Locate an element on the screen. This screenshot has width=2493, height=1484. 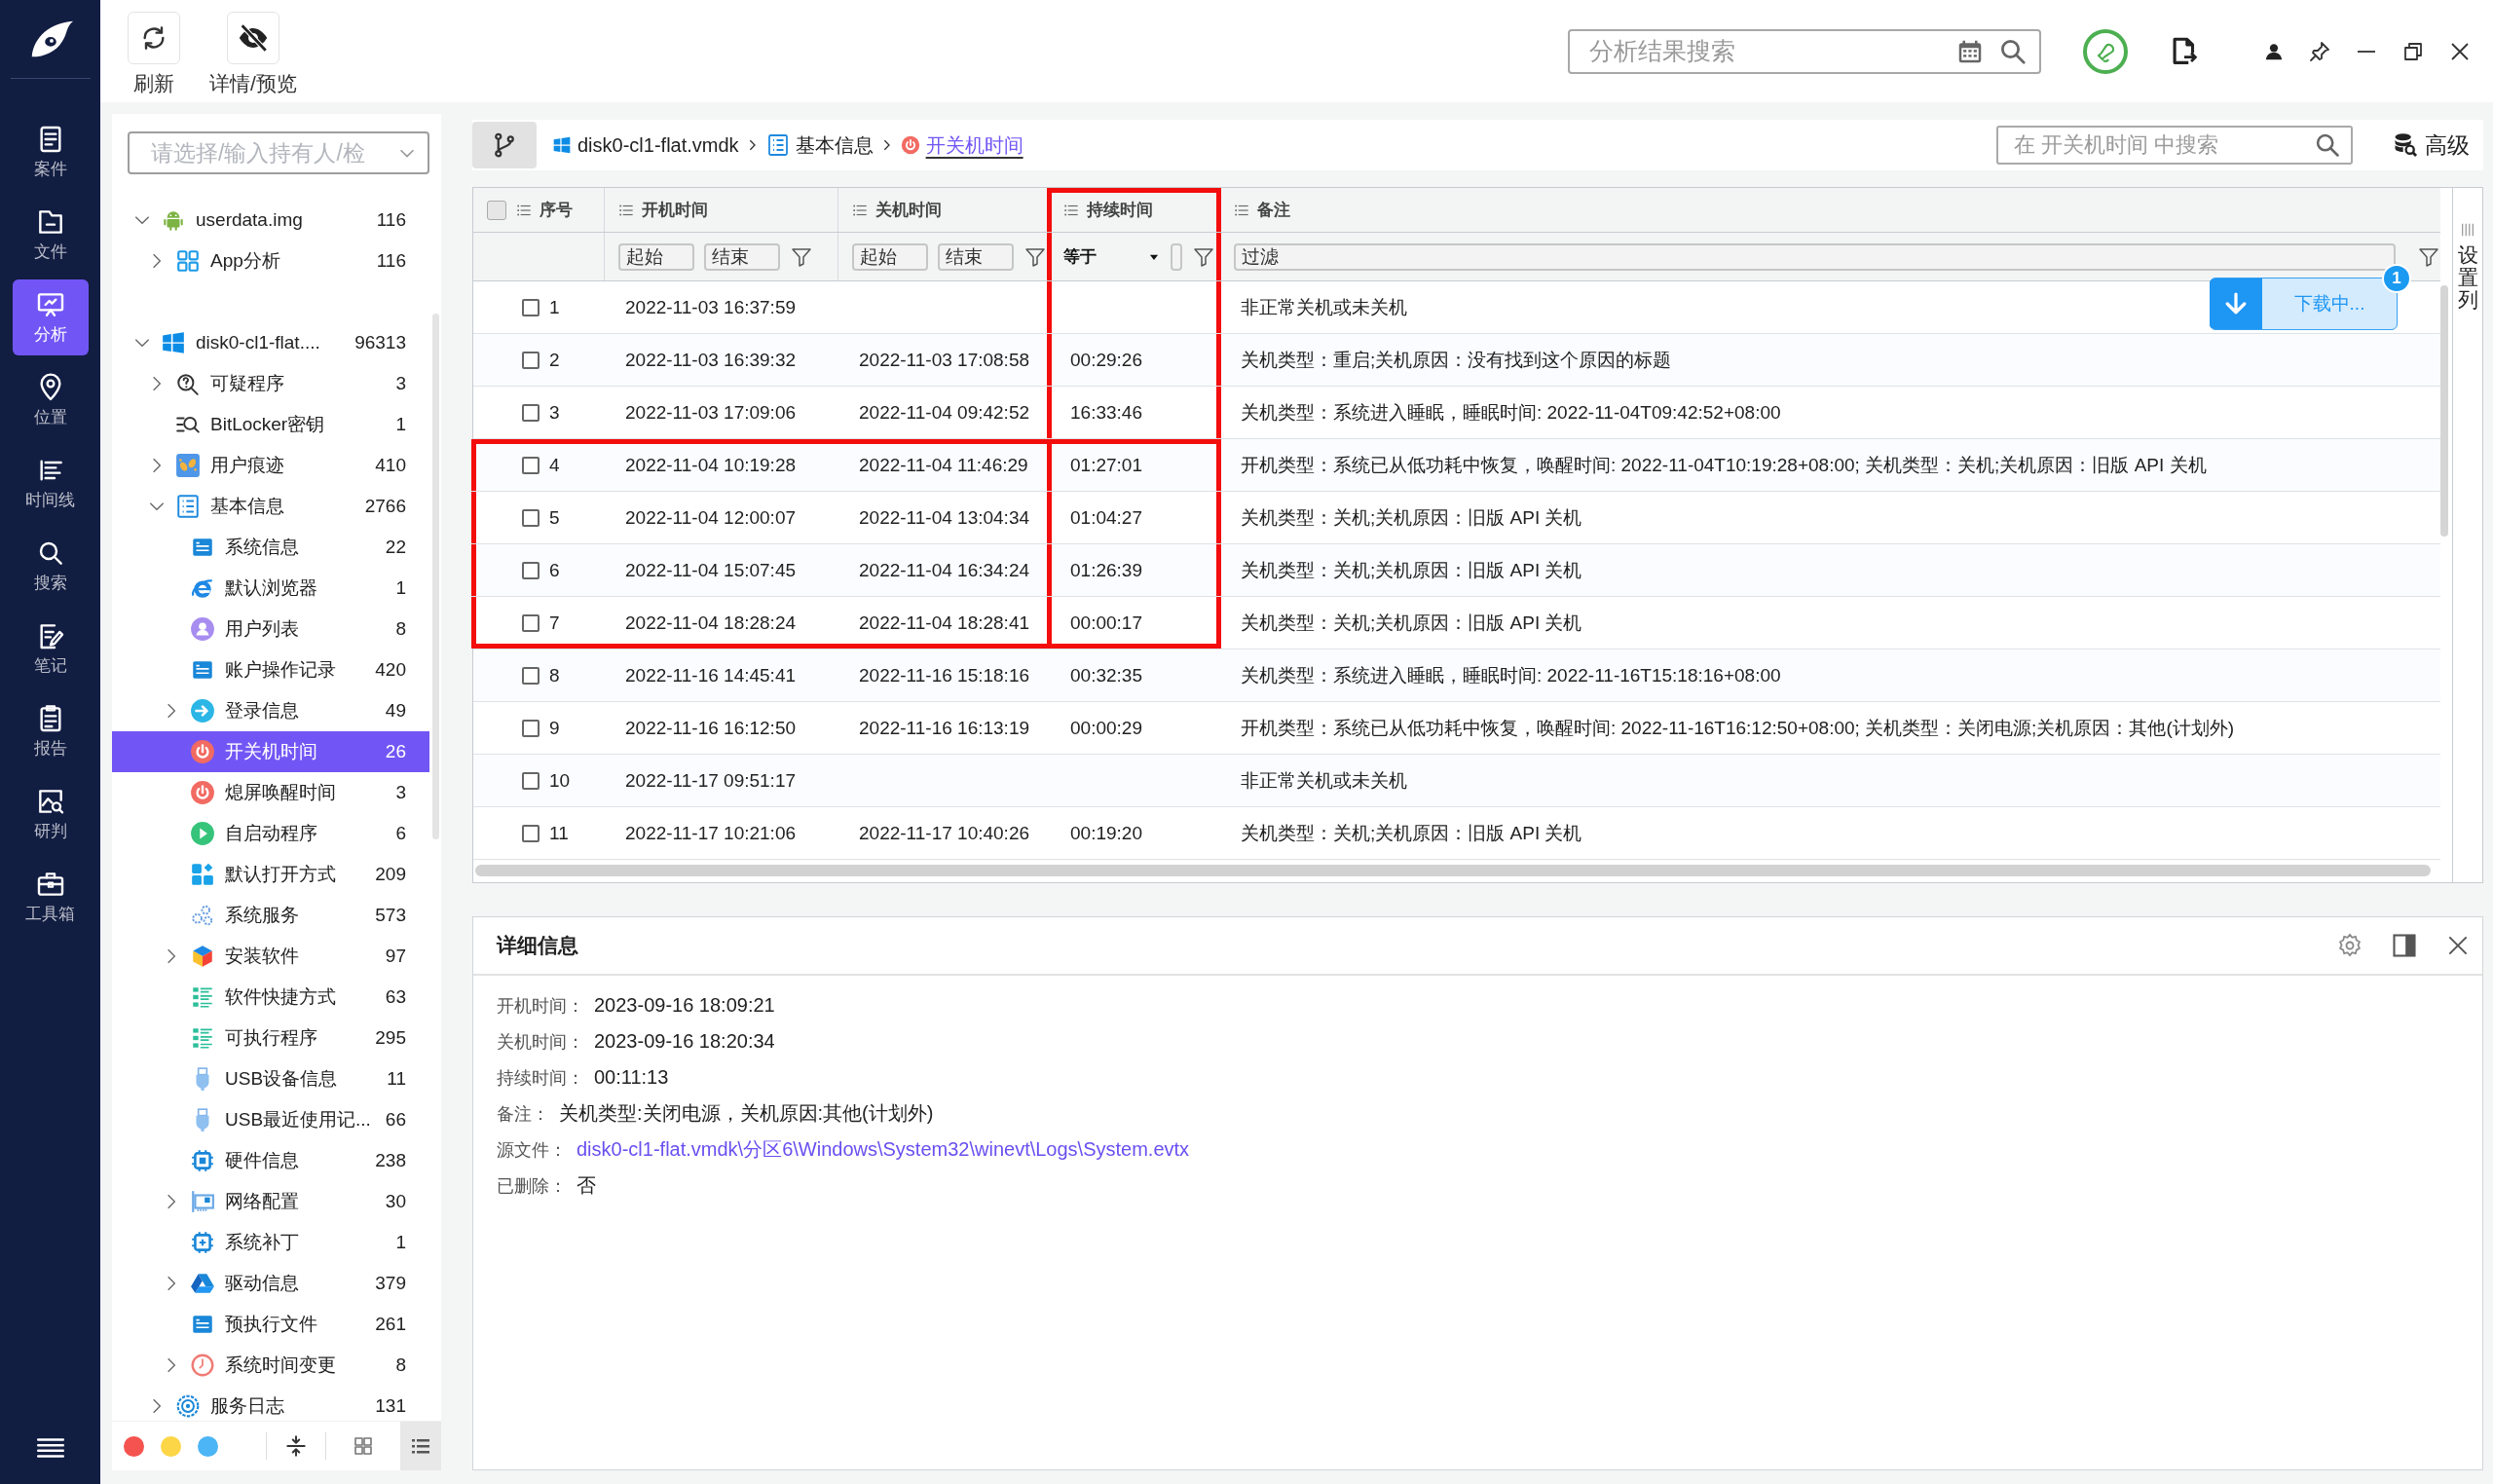
table-row: 10 2022-11-17 09:51:17 非正常关机或未关机 is located at coordinates (1457, 781).